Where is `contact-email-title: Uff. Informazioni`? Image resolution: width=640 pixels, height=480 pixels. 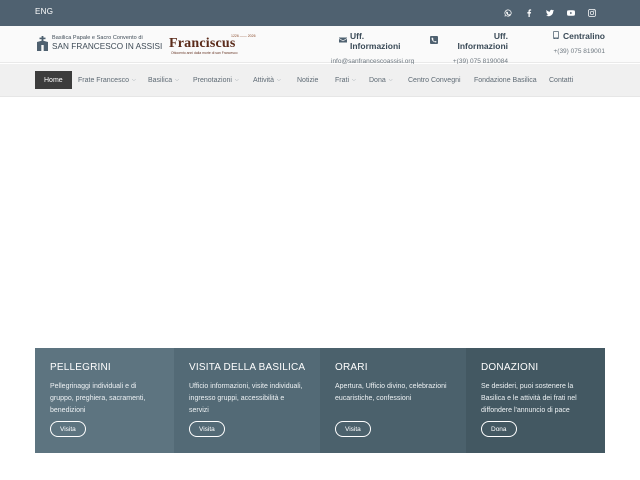 contact-email-title: Uff. Informazioni is located at coordinates (375, 41).